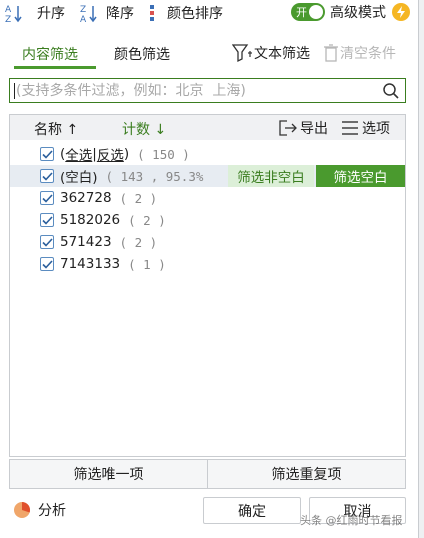 This screenshot has height=538, width=424. Describe the element at coordinates (90, 264) in the screenshot. I see `list-item-label: 7143133` at that location.